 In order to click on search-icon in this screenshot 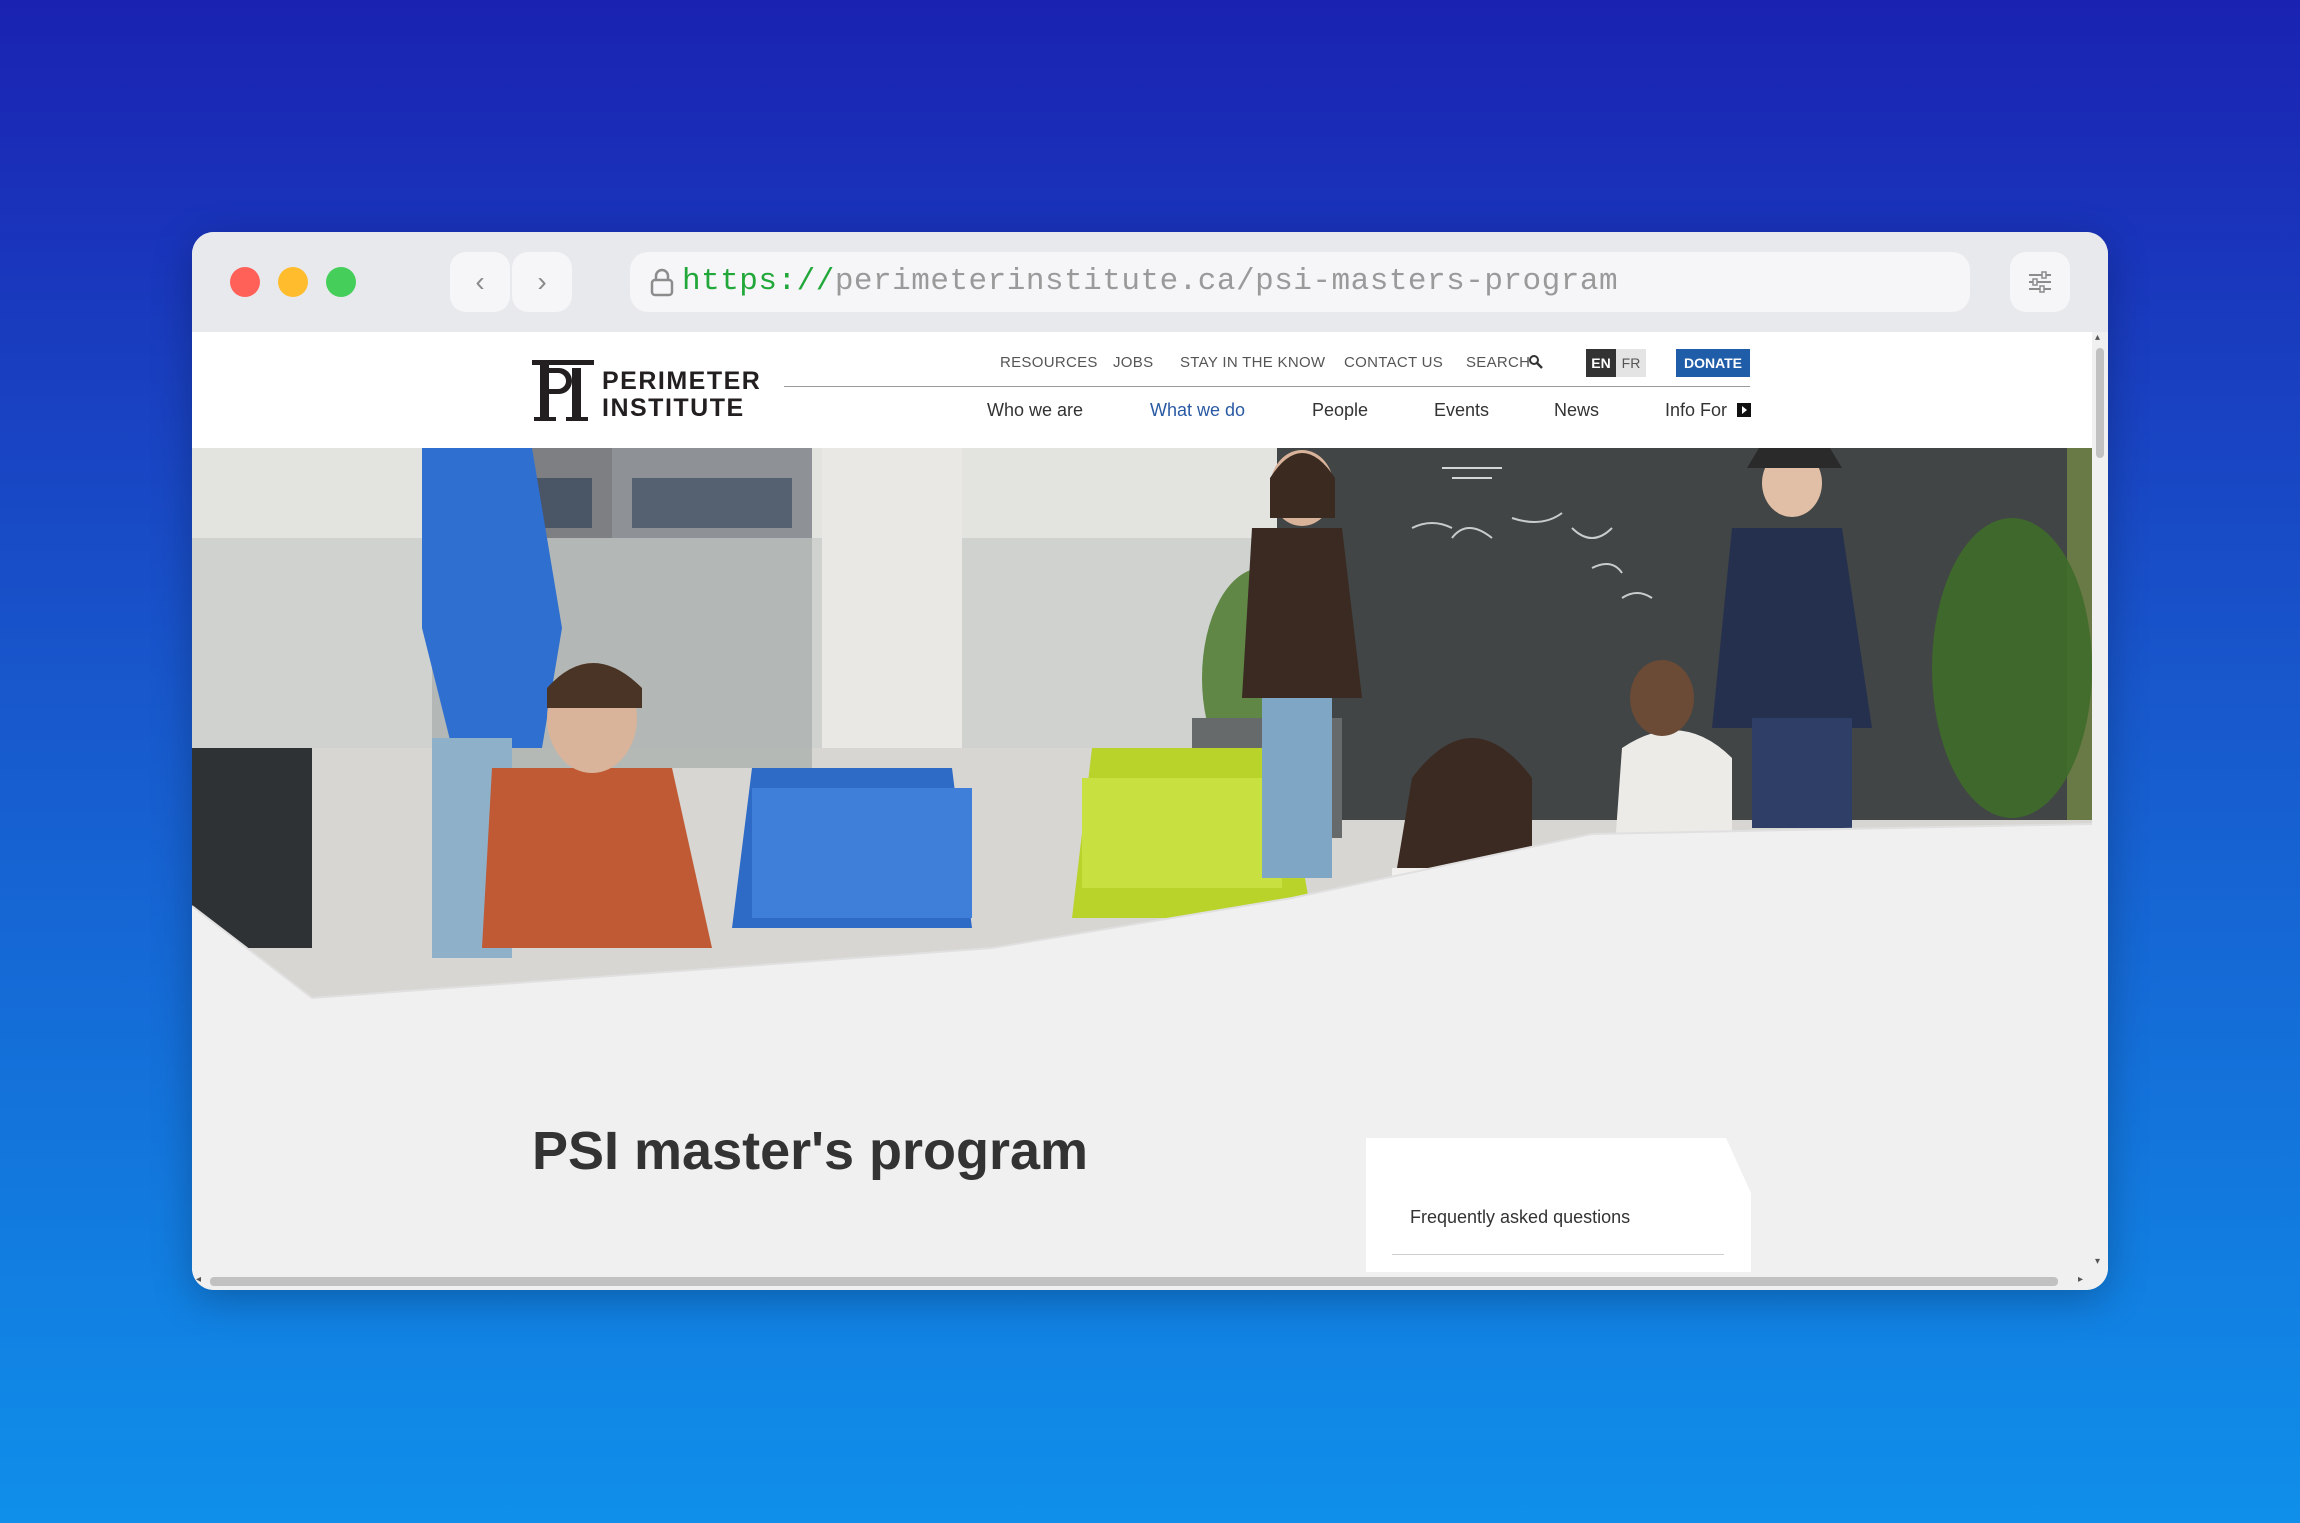, I will do `click(1536, 362)`.